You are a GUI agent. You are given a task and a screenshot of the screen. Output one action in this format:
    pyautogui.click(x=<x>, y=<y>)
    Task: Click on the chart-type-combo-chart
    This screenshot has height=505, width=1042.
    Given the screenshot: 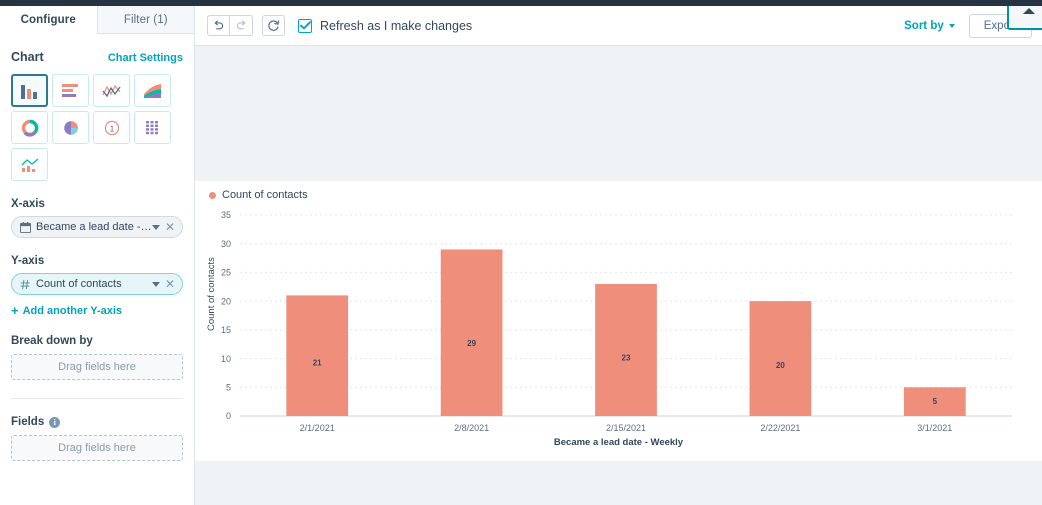 What is the action you would take?
    pyautogui.click(x=29, y=164)
    